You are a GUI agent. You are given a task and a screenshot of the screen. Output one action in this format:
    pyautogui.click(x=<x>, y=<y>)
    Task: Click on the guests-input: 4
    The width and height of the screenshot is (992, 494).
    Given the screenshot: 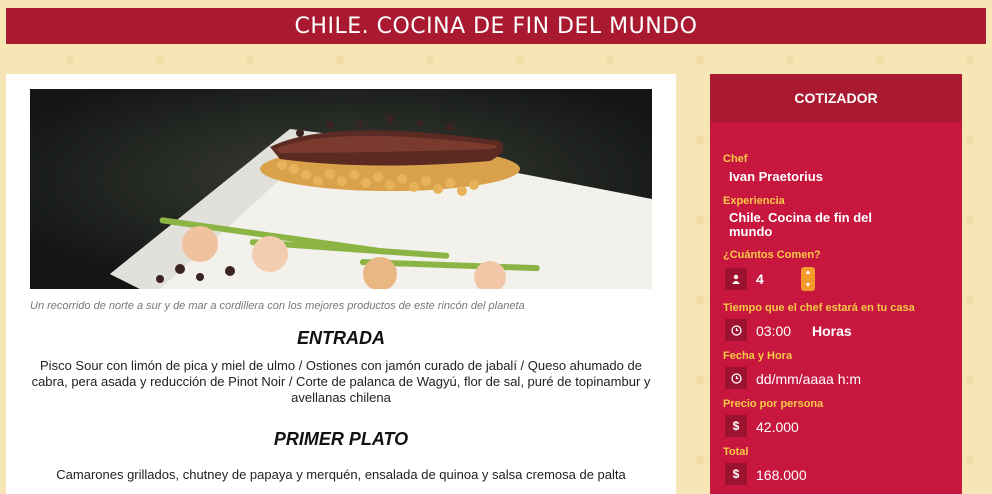 What is the action you would take?
    pyautogui.click(x=760, y=279)
    